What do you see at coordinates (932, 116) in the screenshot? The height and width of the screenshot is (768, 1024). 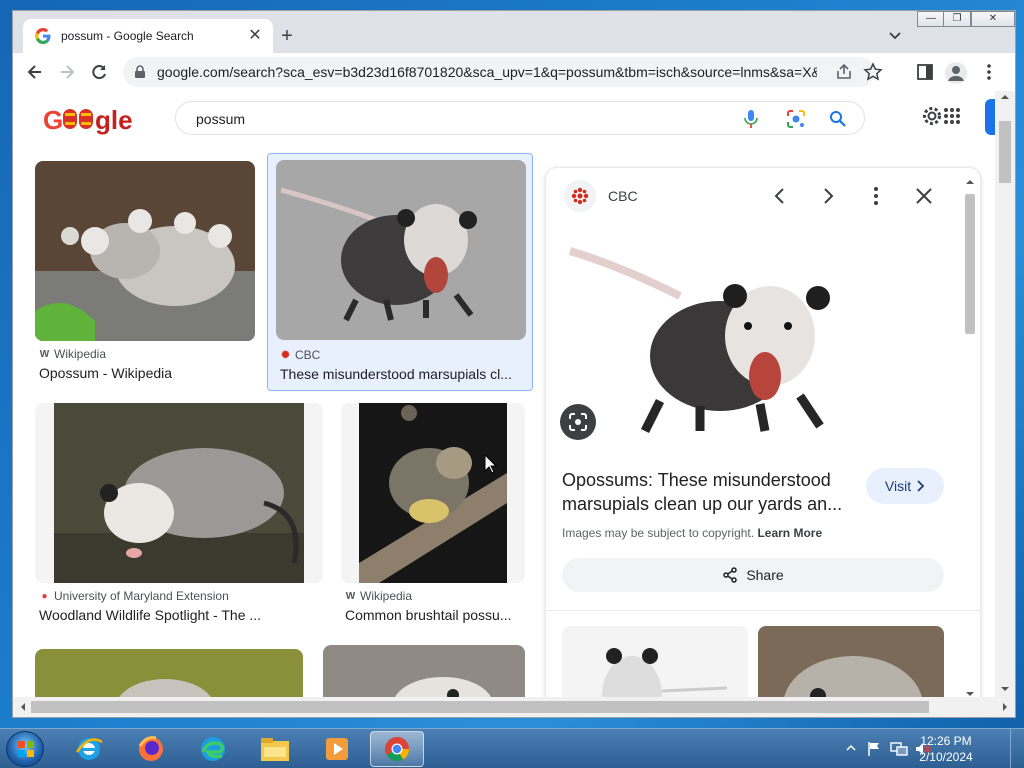 I see `gear-icon` at bounding box center [932, 116].